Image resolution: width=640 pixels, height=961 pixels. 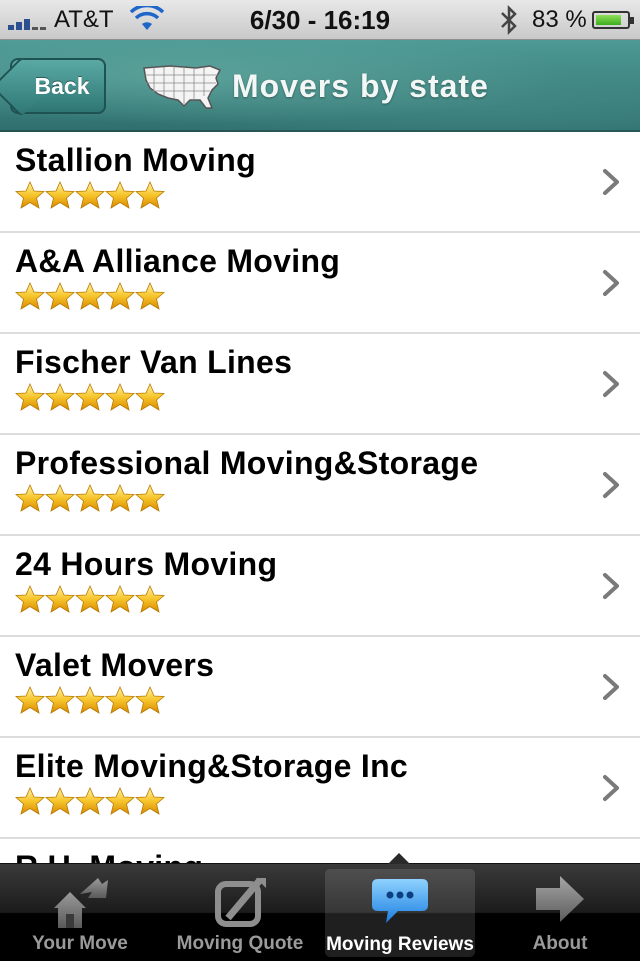 I want to click on us-map-icon, so click(x=182, y=87).